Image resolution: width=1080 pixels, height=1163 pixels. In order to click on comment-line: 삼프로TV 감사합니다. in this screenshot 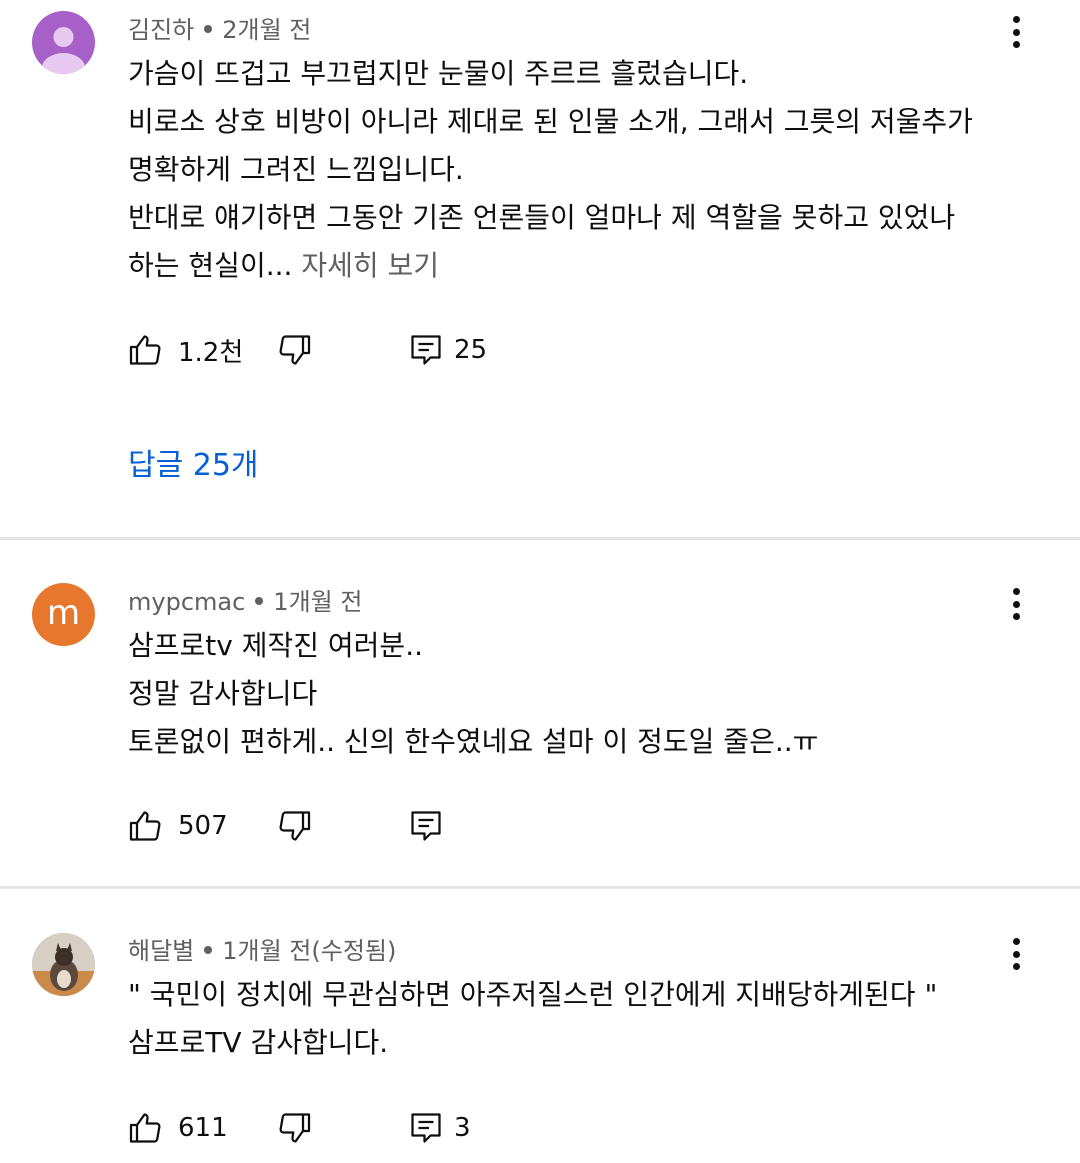, I will do `click(258, 1042)`.